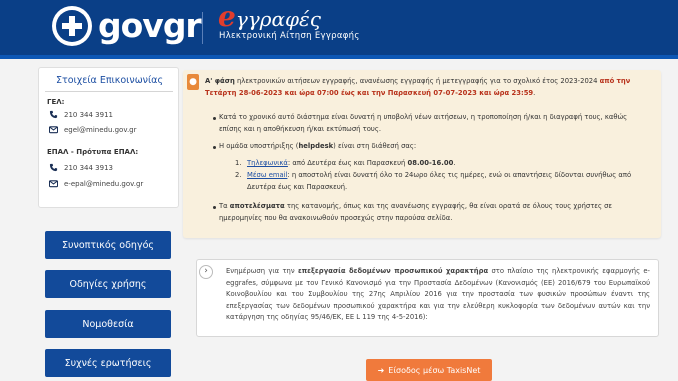  Describe the element at coordinates (267, 175) in the screenshot. I see `email-support-link: Μέσω email` at that location.